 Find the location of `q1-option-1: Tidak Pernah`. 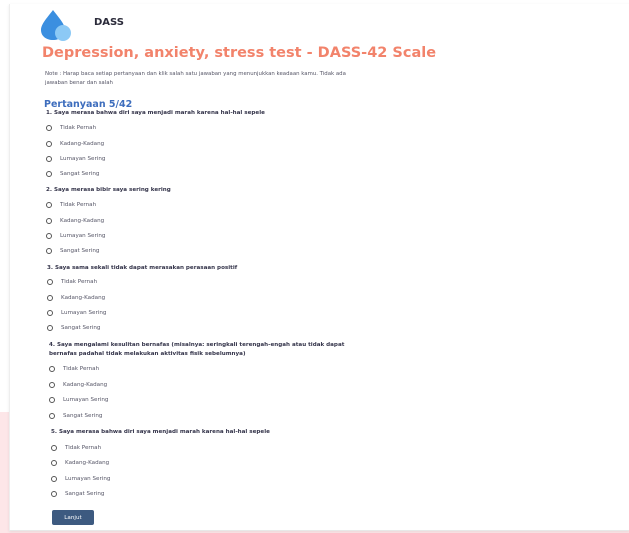

q1-option-1: Tidak Pernah is located at coordinates (71, 128).